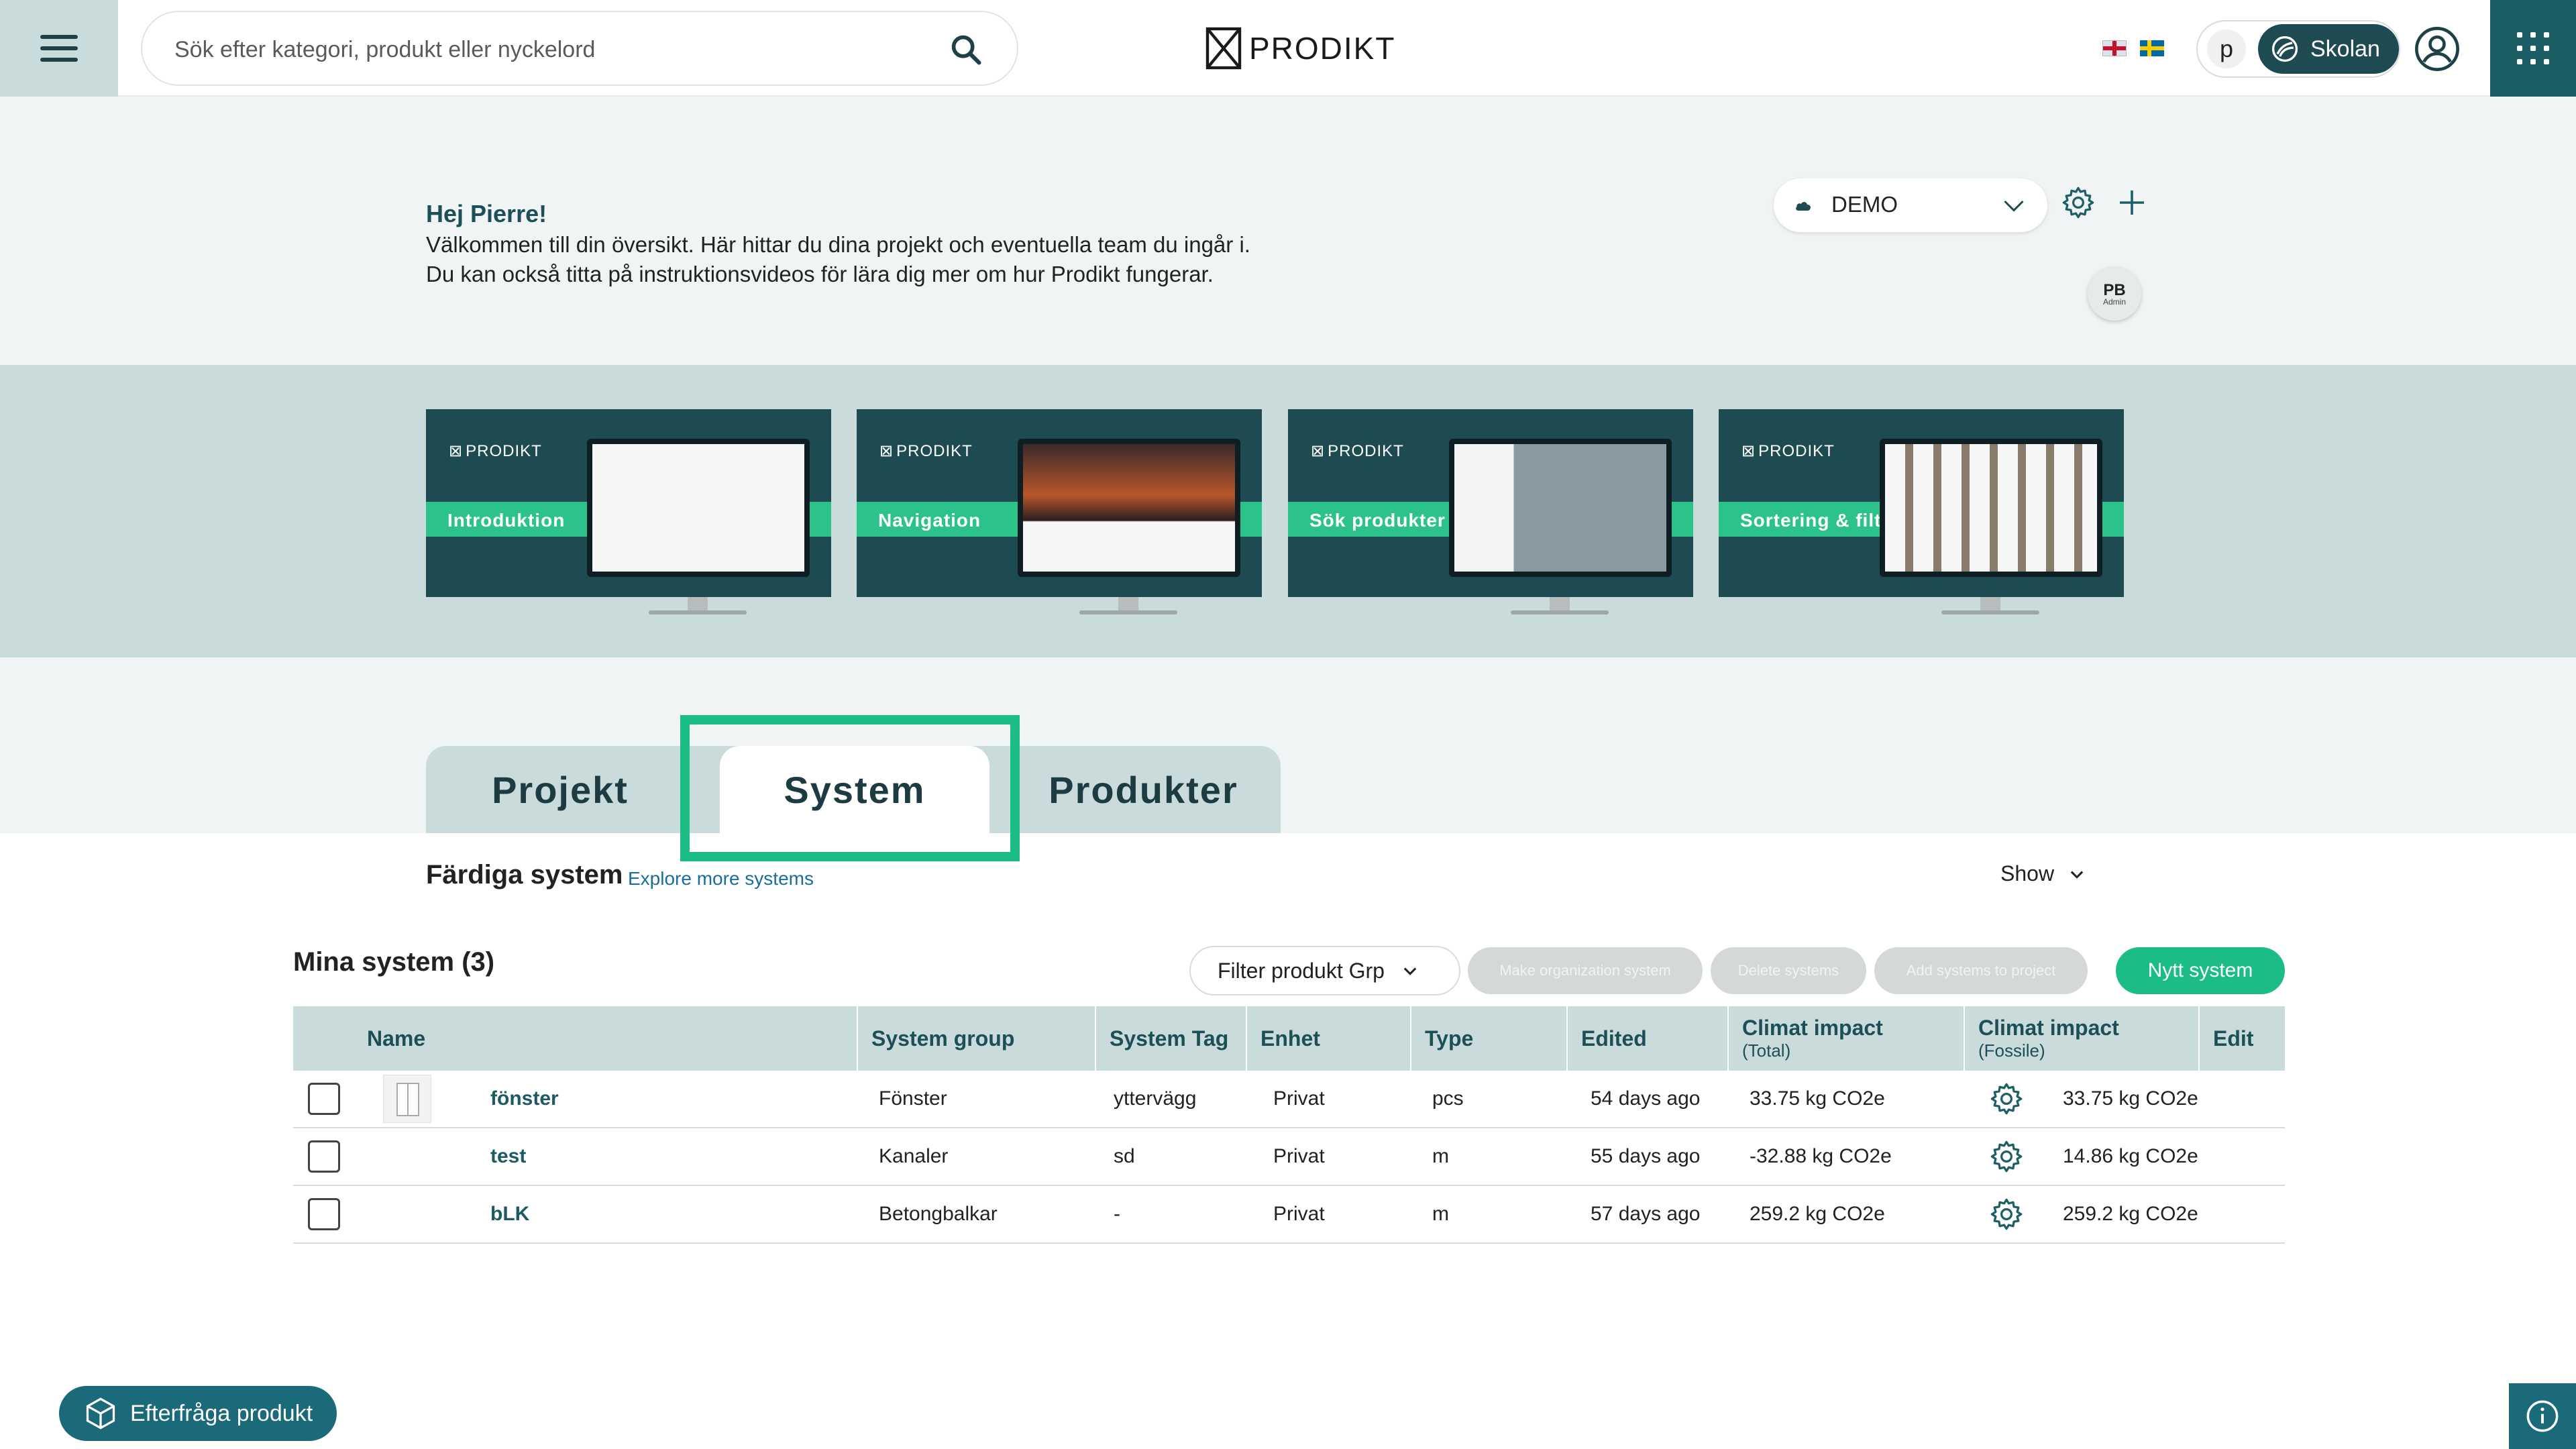 The width and height of the screenshot is (2576, 1449). What do you see at coordinates (1489, 1038) in the screenshot?
I see `header-type: Type` at bounding box center [1489, 1038].